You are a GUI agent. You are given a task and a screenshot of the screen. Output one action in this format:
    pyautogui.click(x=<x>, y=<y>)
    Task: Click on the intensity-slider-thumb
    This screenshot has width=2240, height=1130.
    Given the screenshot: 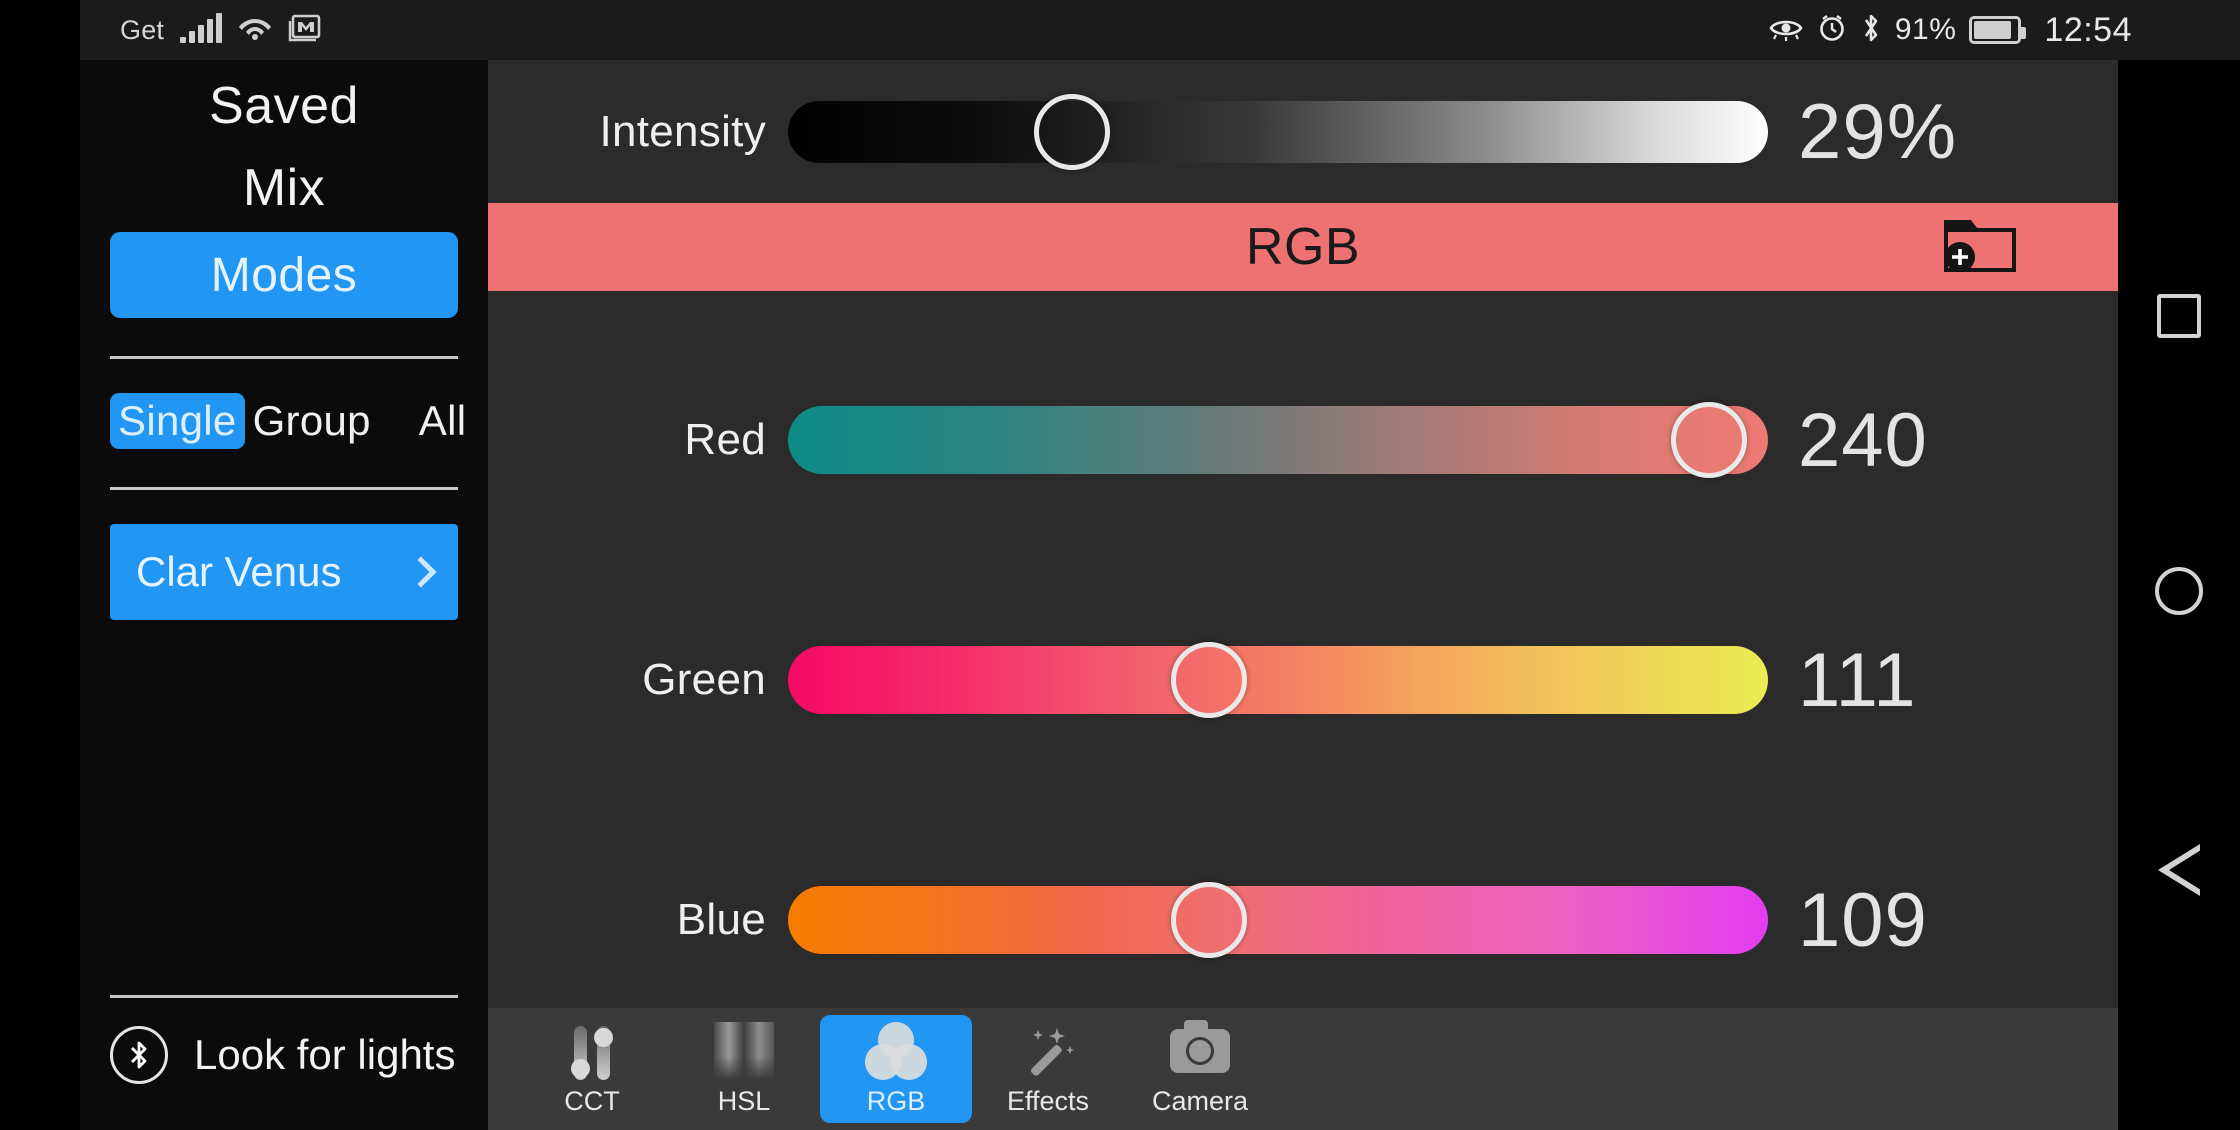 What is the action you would take?
    pyautogui.click(x=1072, y=131)
    